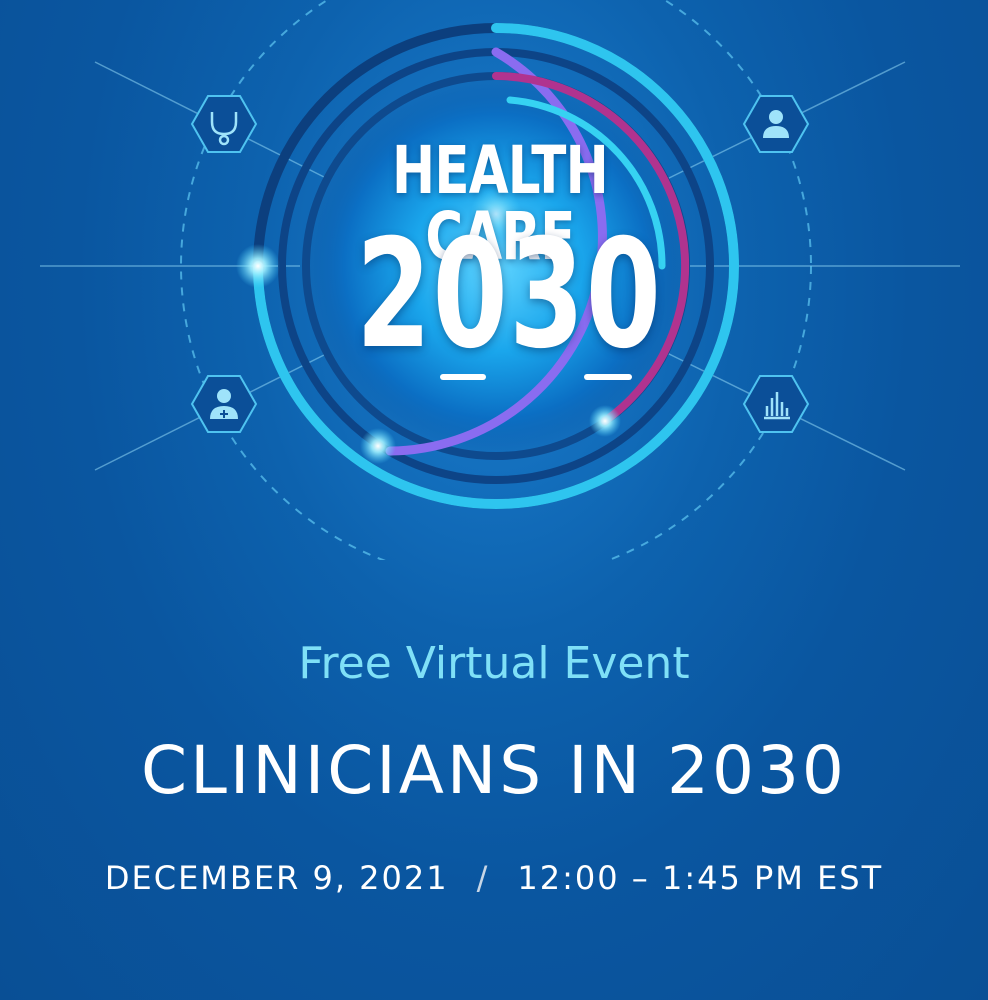 This screenshot has width=988, height=1000. Describe the element at coordinates (224, 124) in the screenshot. I see `stethoscope-icon` at that location.